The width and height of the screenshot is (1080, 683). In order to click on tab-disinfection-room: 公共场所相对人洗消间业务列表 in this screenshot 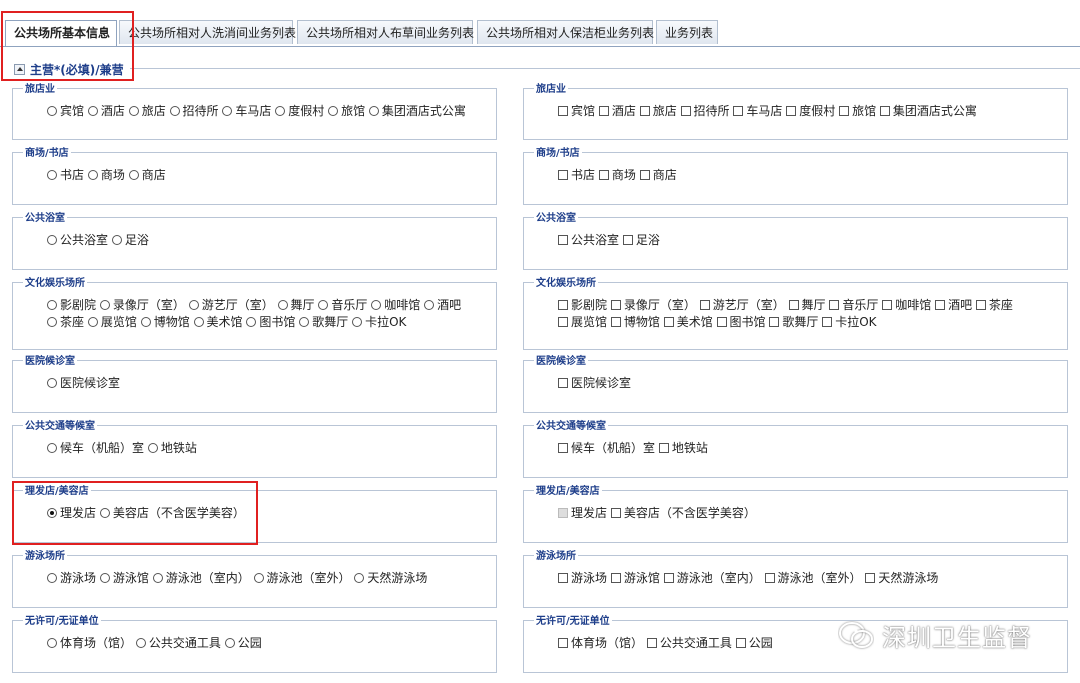, I will do `click(207, 32)`.